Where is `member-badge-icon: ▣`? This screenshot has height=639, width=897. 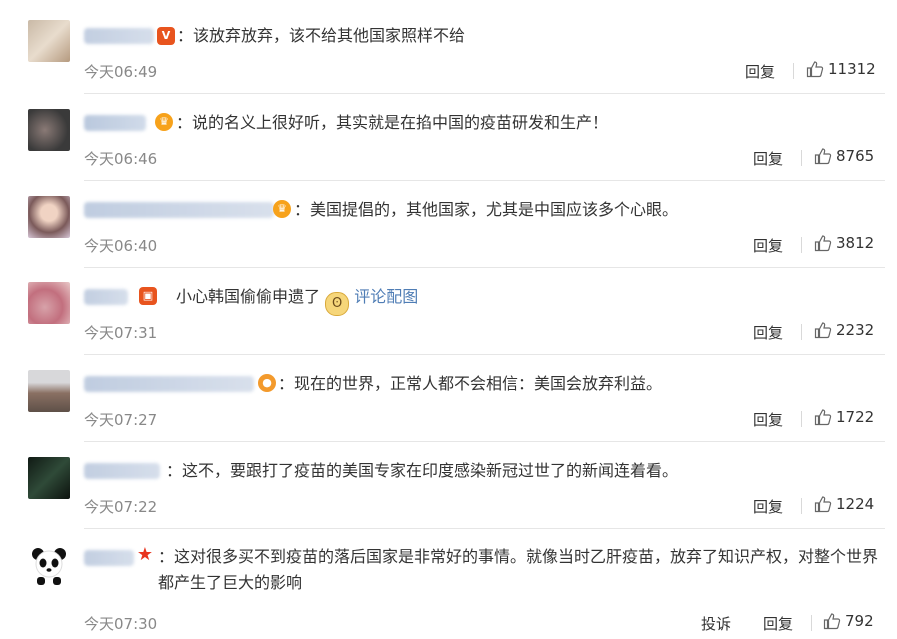 member-badge-icon: ▣ is located at coordinates (148, 296).